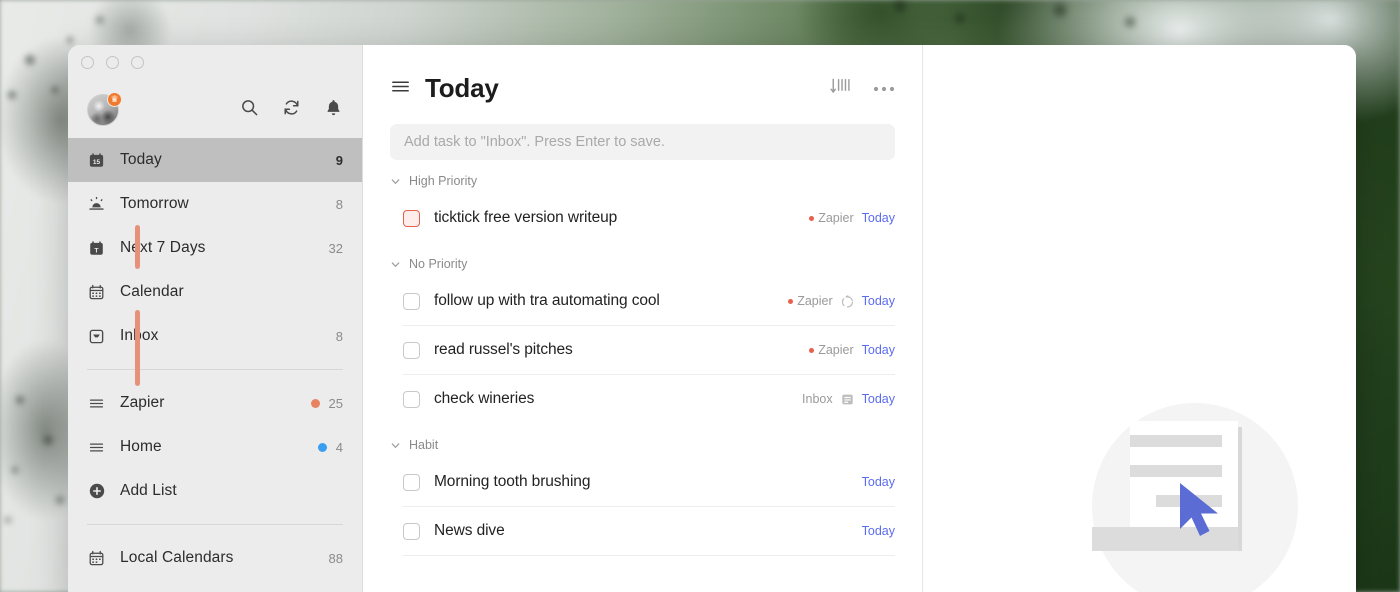  I want to click on header-actions, so click(862, 88).